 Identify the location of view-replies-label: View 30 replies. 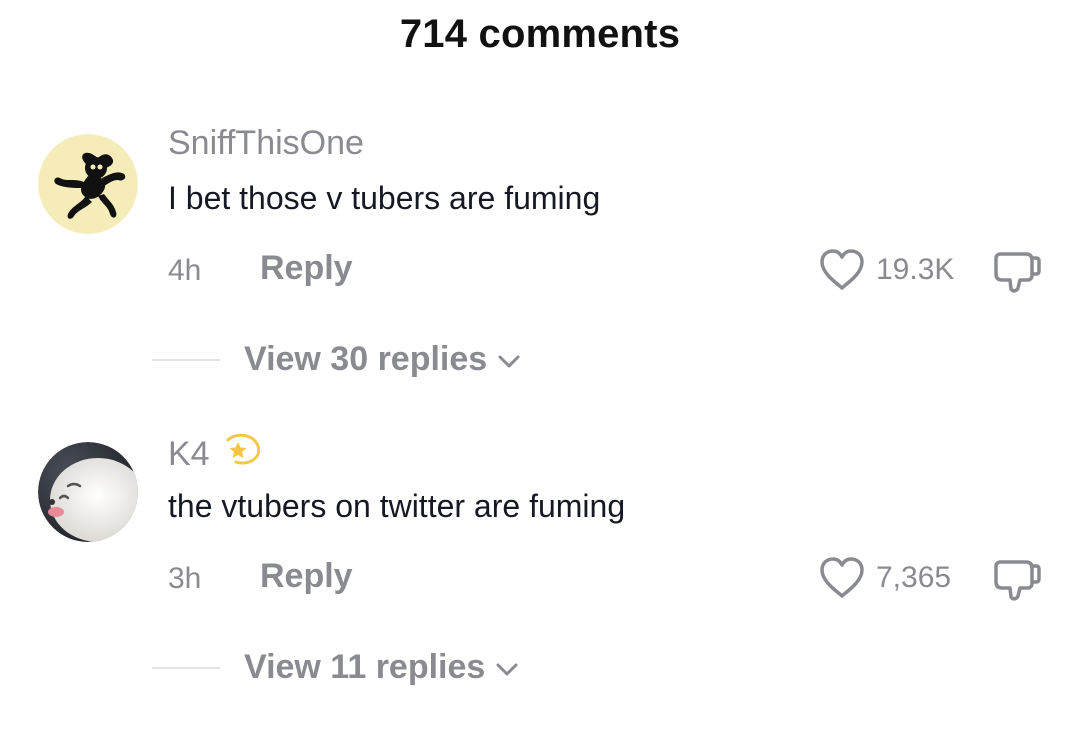
(366, 359).